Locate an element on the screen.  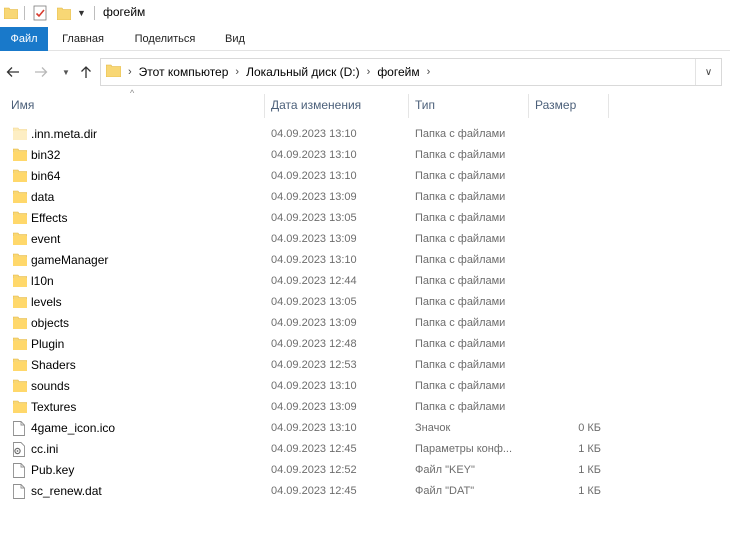
tab-share: Поделиться is located at coordinates (165, 39).